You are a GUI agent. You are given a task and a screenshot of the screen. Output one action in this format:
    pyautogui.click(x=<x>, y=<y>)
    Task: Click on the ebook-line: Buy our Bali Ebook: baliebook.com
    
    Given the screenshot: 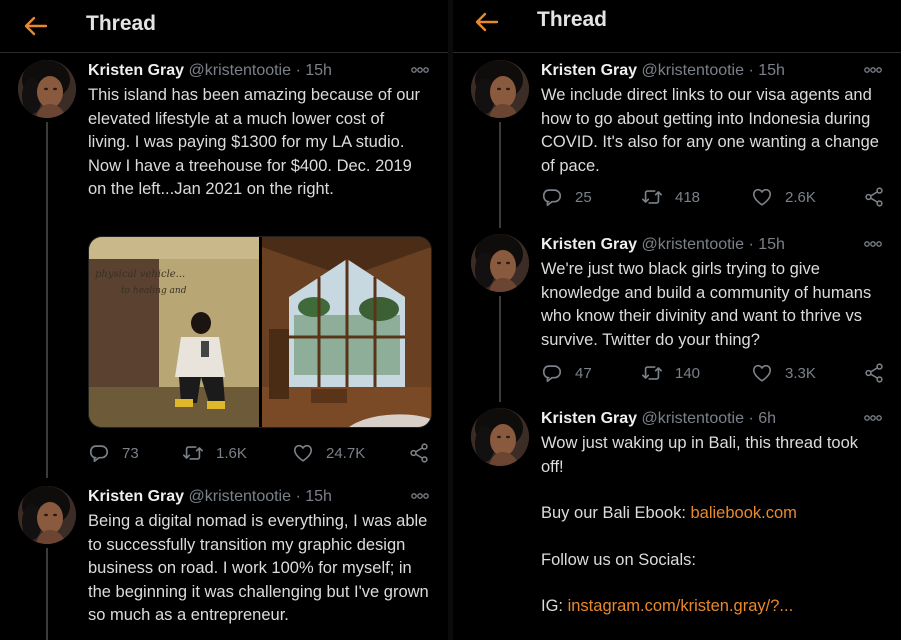 What is the action you would take?
    pyautogui.click(x=712, y=514)
    